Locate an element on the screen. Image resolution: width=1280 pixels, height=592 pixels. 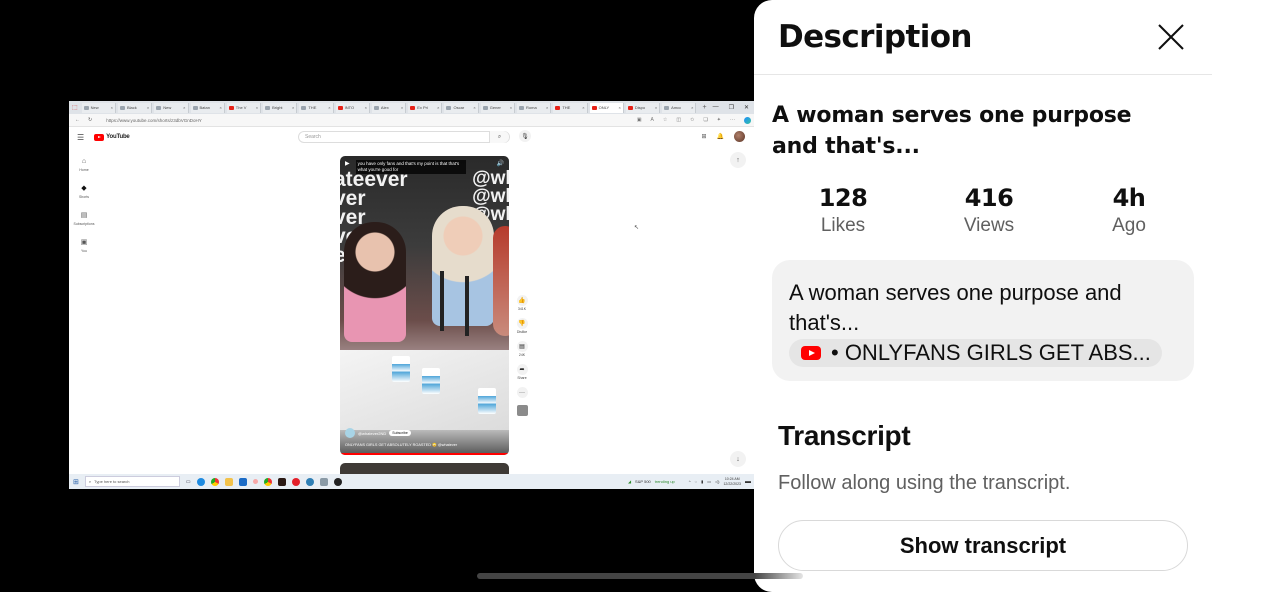
task-view-icon: ▭ is located at coordinates (188, 481).